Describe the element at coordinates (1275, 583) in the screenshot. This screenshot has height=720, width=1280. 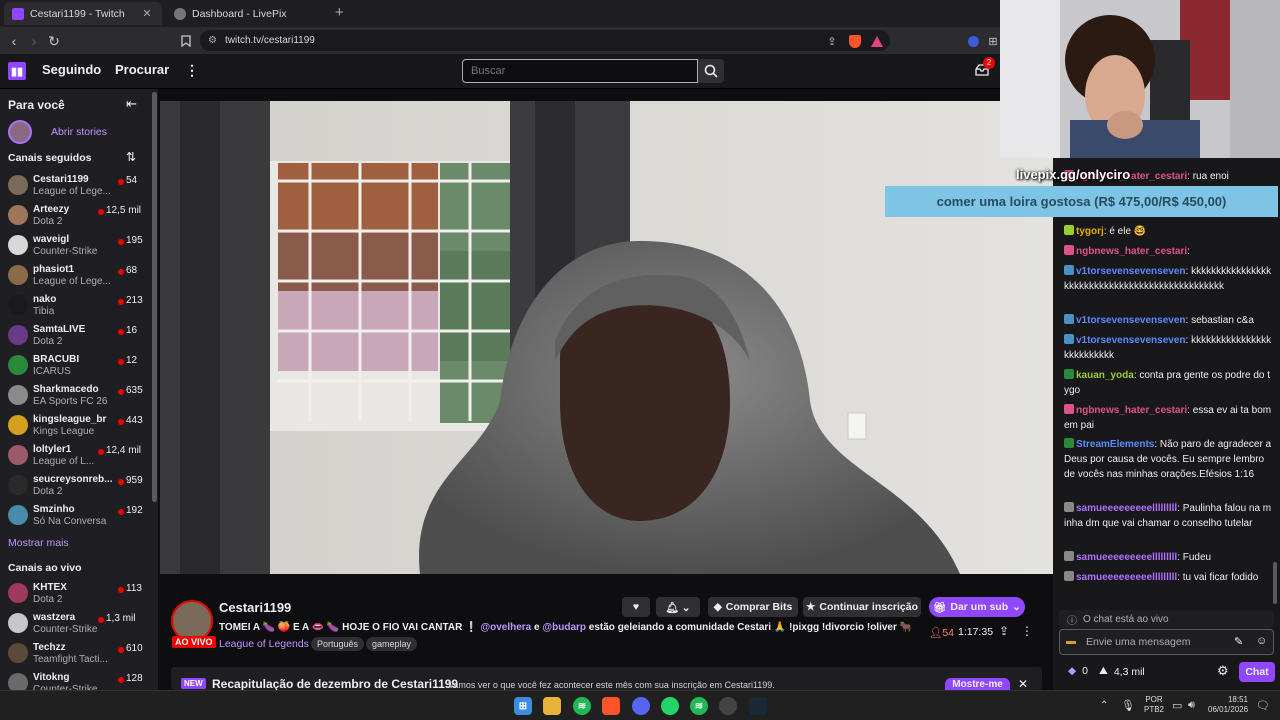
I see `chat-scrollbar` at that location.